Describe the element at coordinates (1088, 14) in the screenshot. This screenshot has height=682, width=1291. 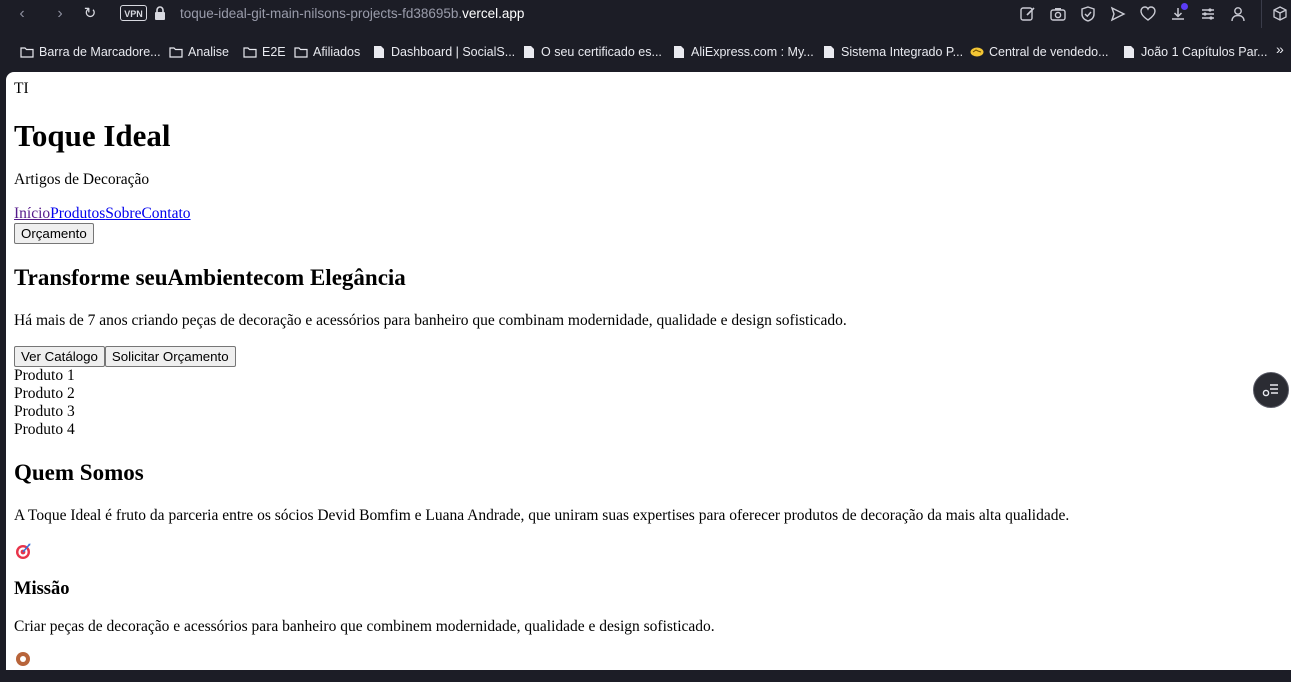
I see `shield-icon` at that location.